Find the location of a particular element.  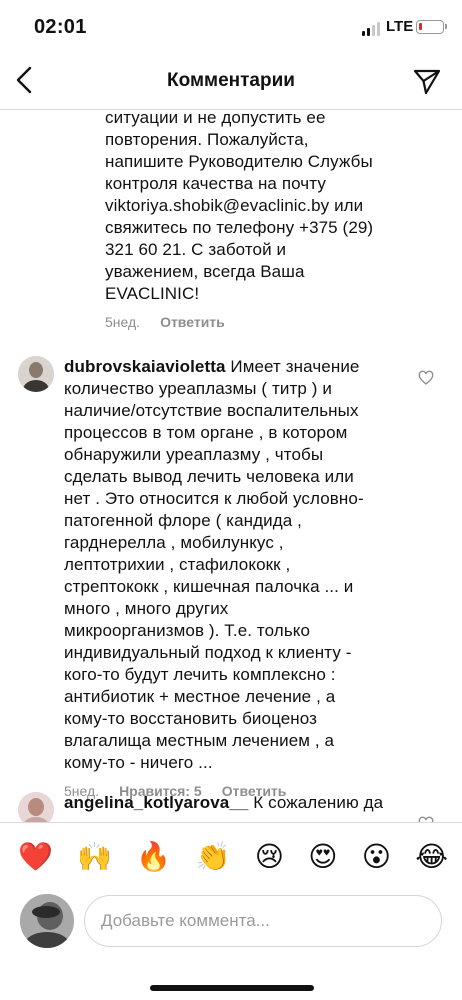

comment-composer is located at coordinates (231, 922).